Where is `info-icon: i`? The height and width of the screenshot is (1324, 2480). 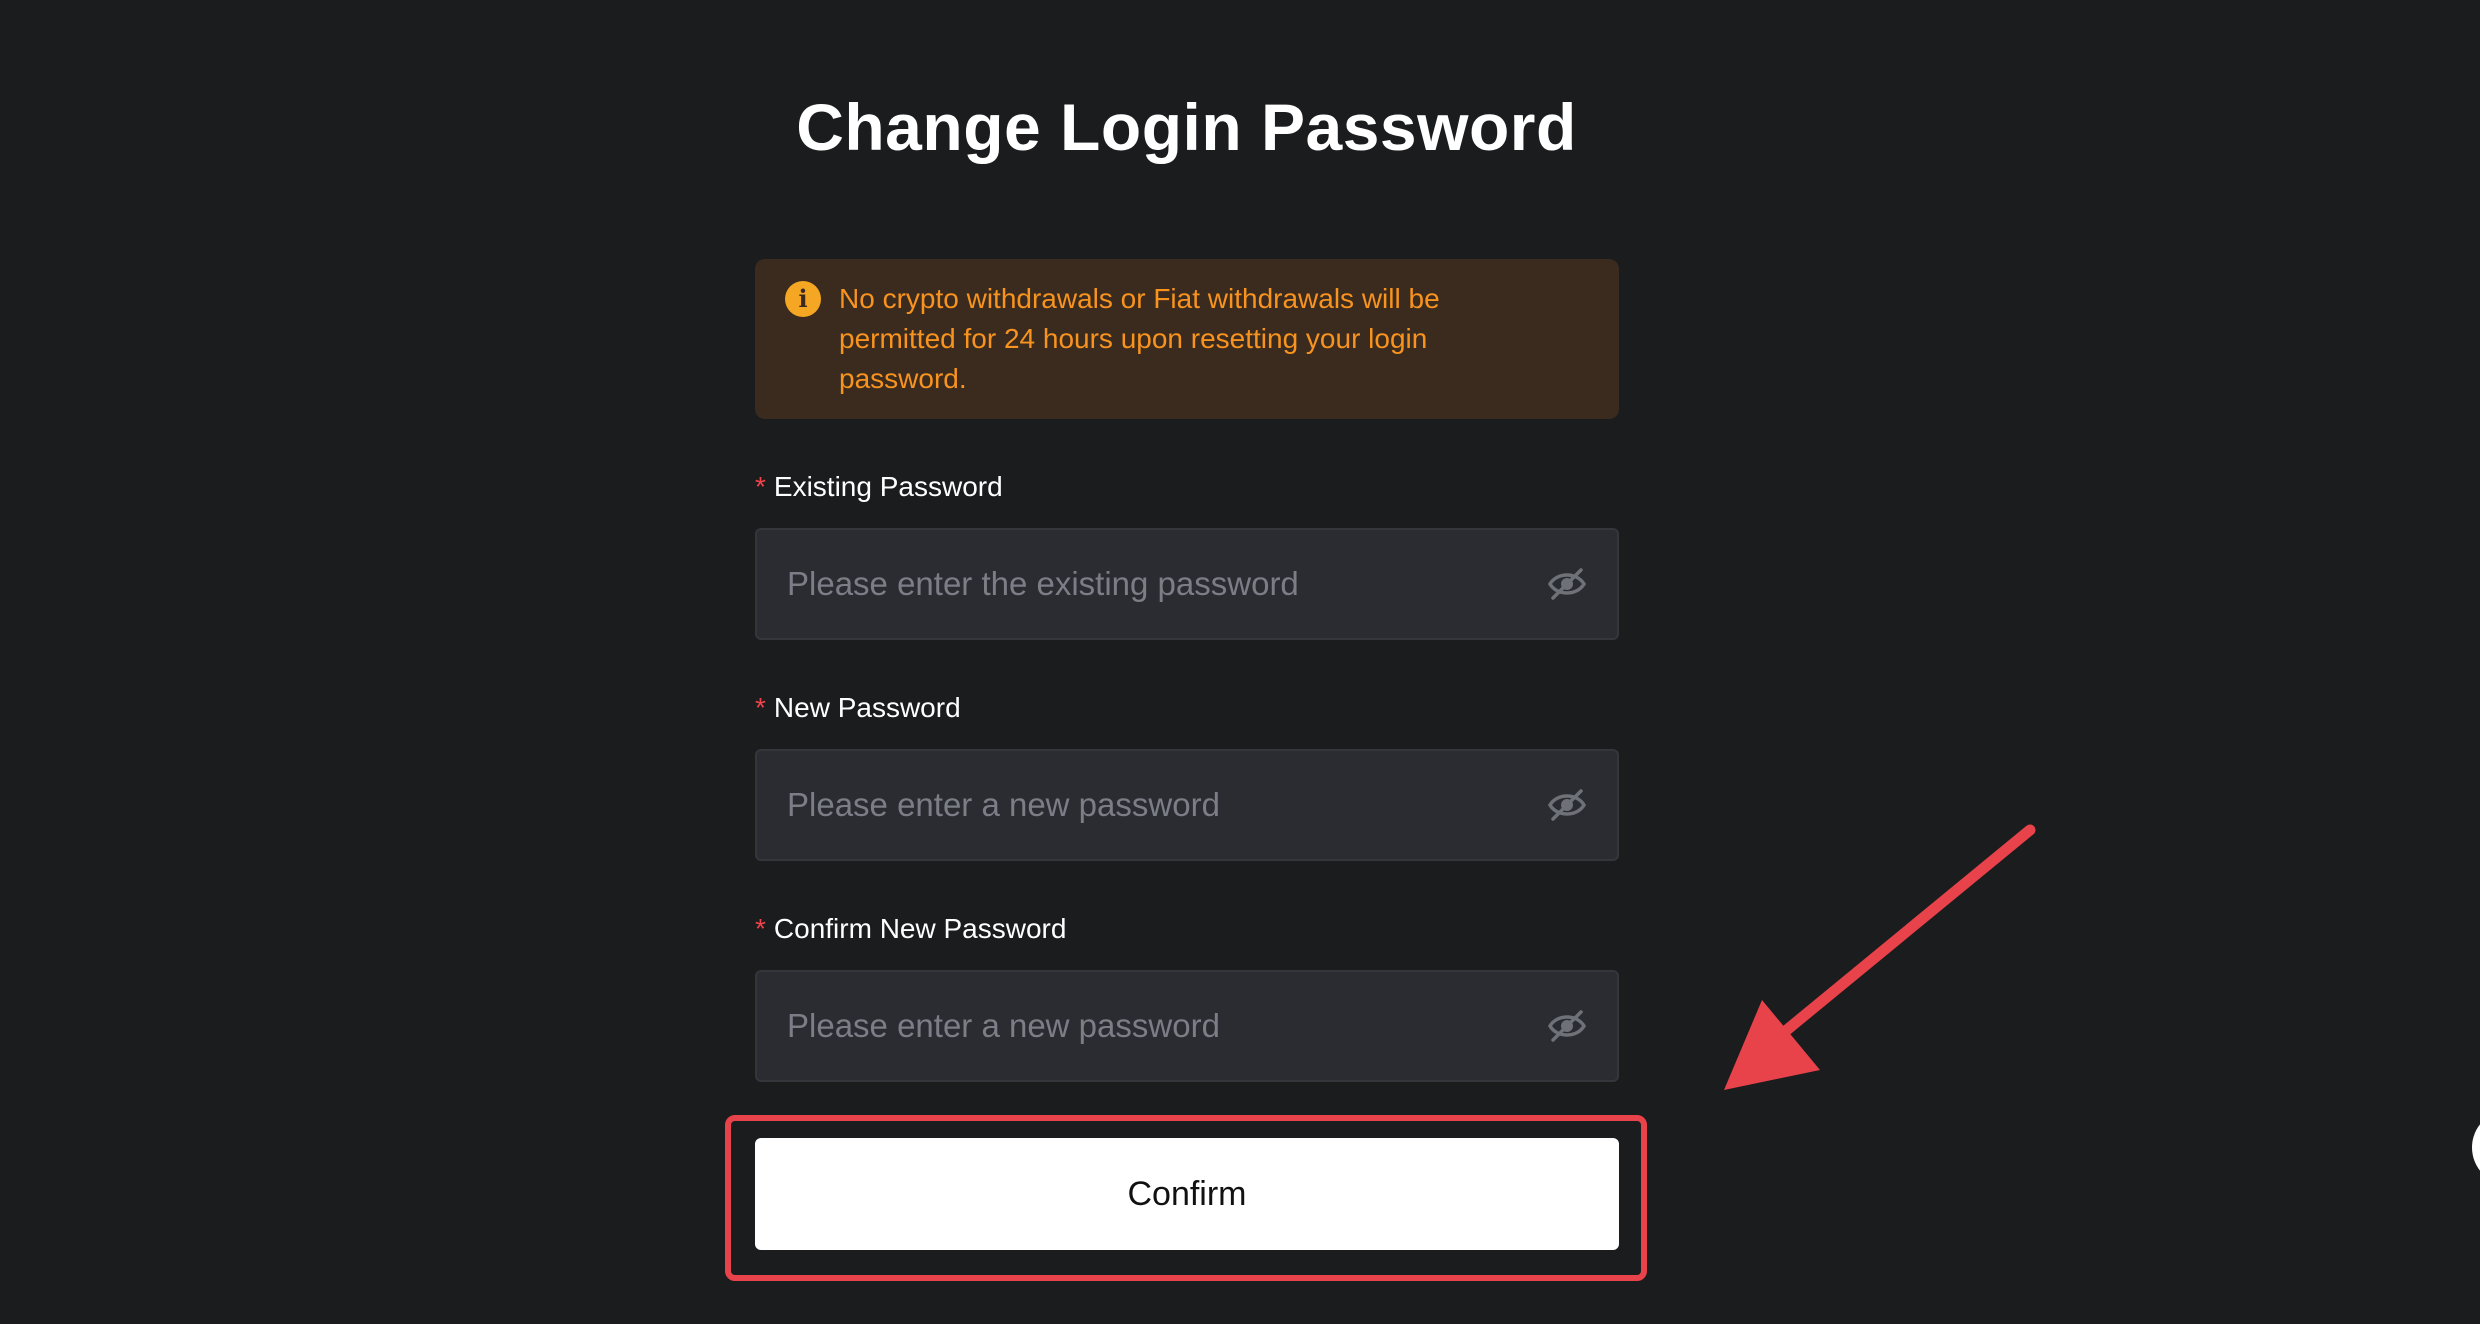
info-icon: i is located at coordinates (803, 299).